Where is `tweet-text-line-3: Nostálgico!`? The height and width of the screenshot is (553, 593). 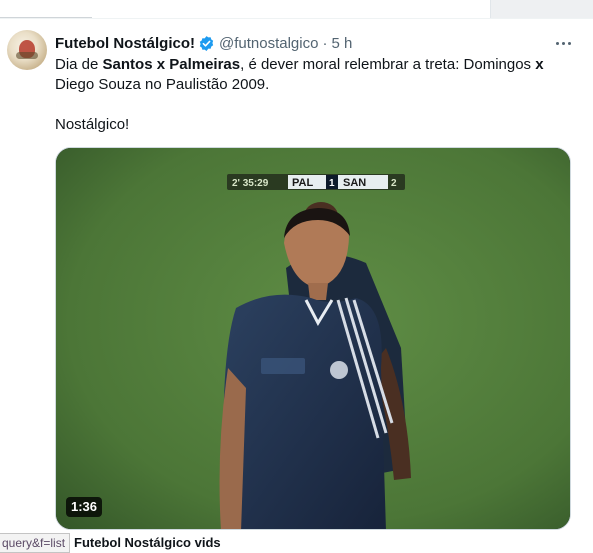
tweet-text-line-3: Nostálgico! is located at coordinates (92, 124).